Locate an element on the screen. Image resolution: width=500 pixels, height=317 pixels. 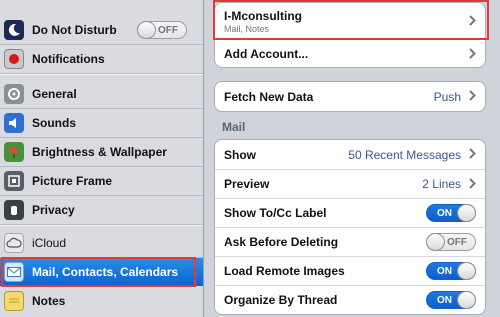
sidebar-item-general: General is located at coordinates (101, 94).